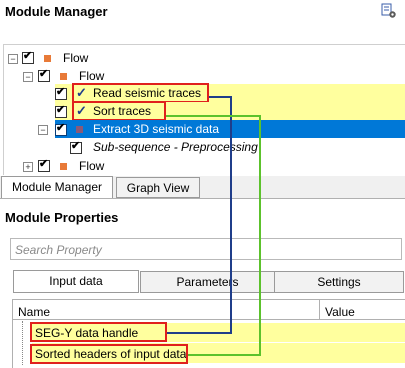  Describe the element at coordinates (199, 215) in the screenshot. I see `connector-blue` at that location.